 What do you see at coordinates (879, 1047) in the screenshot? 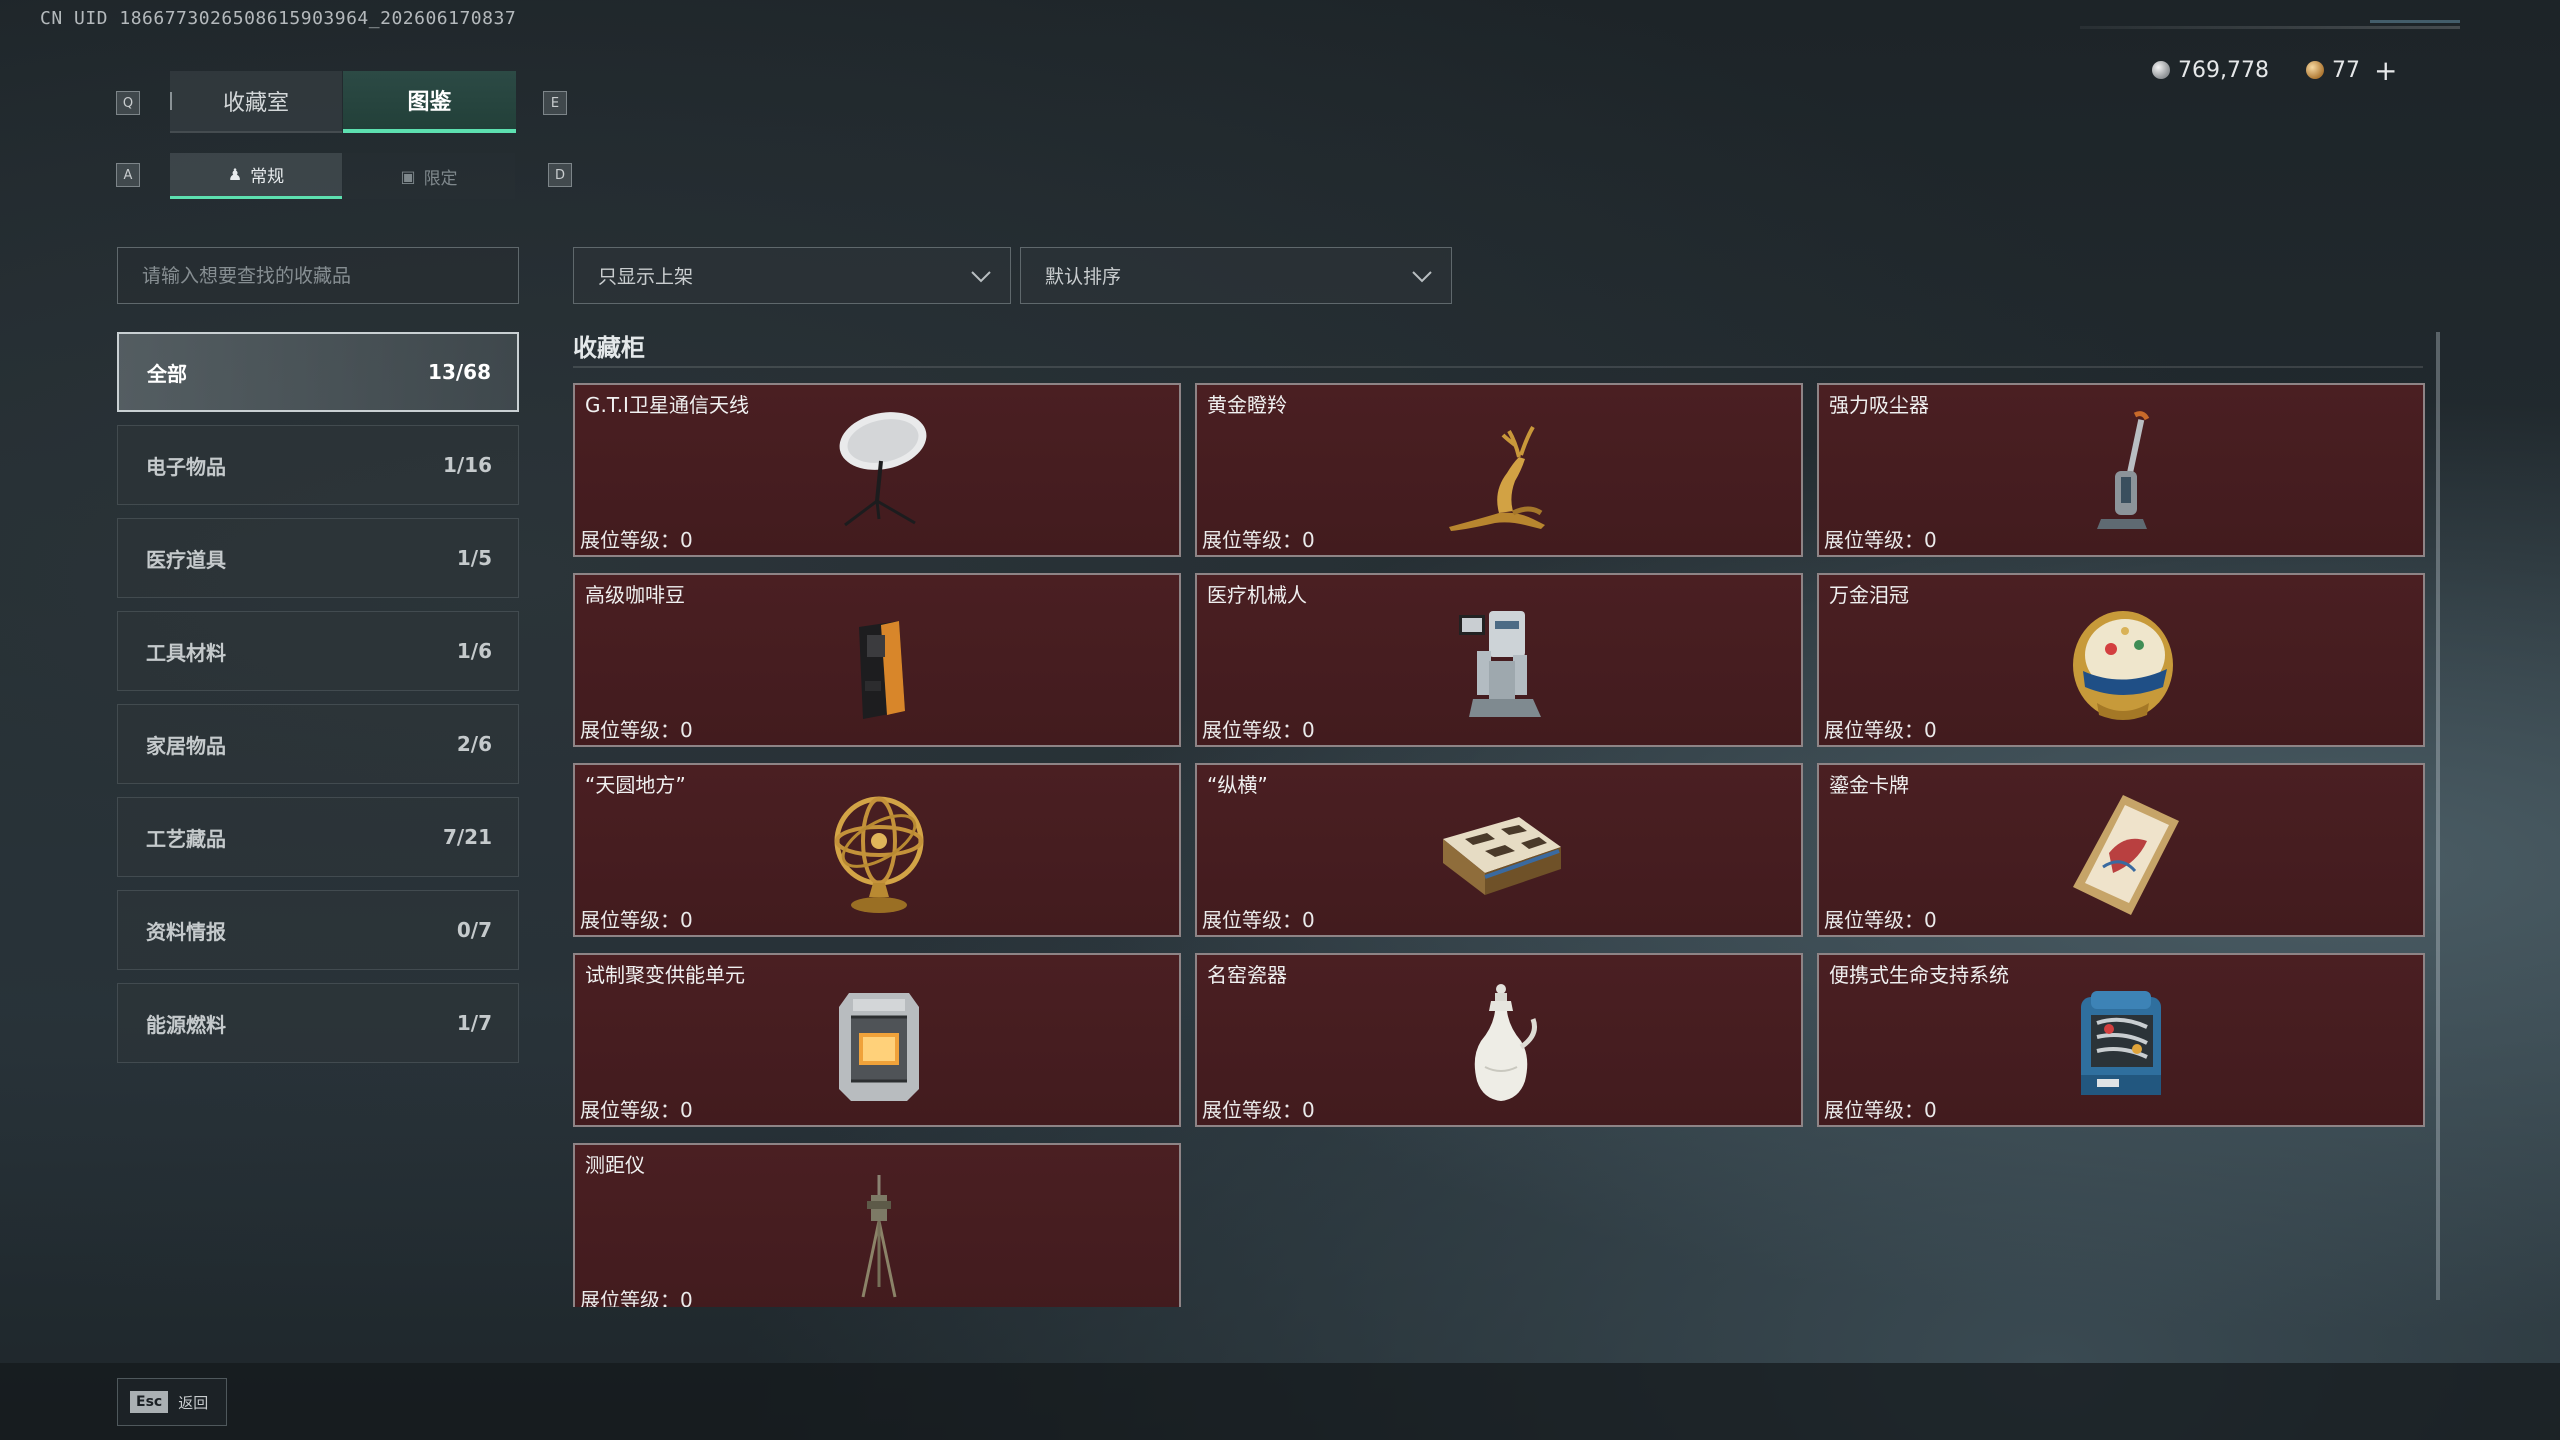
I see `fusion-unit-icon` at bounding box center [879, 1047].